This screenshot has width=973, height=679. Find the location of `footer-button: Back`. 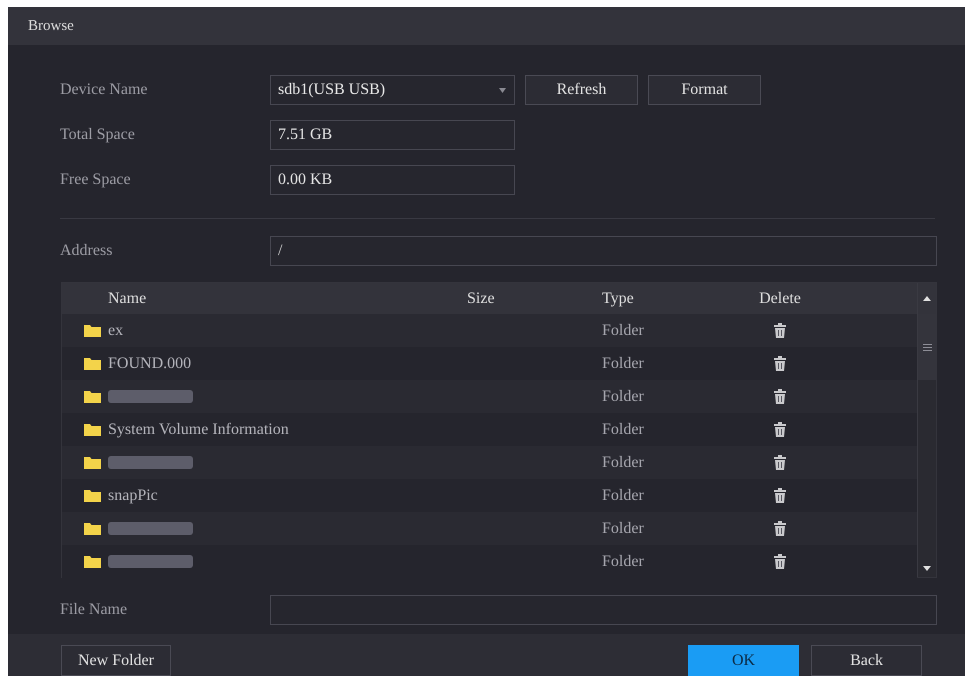

footer-button: Back is located at coordinates (866, 660).